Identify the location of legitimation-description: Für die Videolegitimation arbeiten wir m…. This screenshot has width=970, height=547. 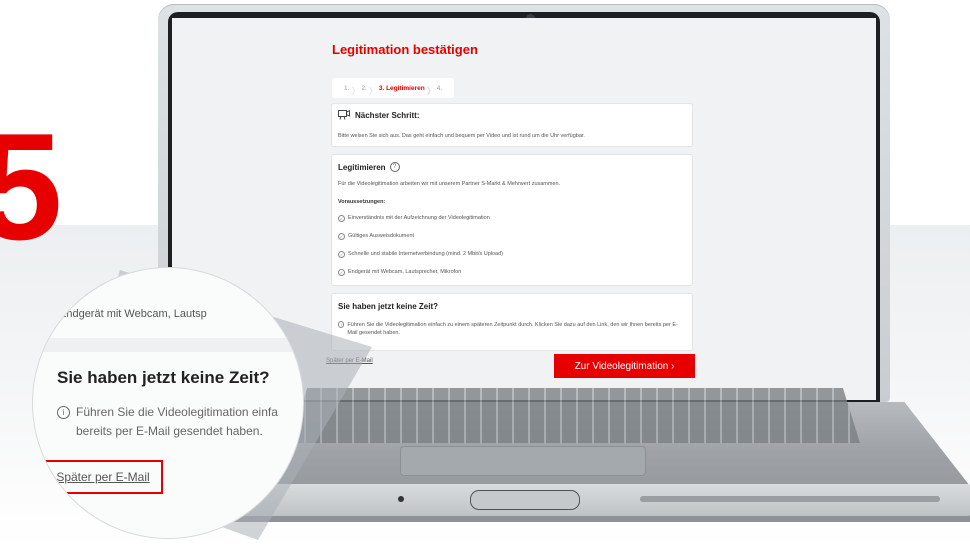
(449, 184).